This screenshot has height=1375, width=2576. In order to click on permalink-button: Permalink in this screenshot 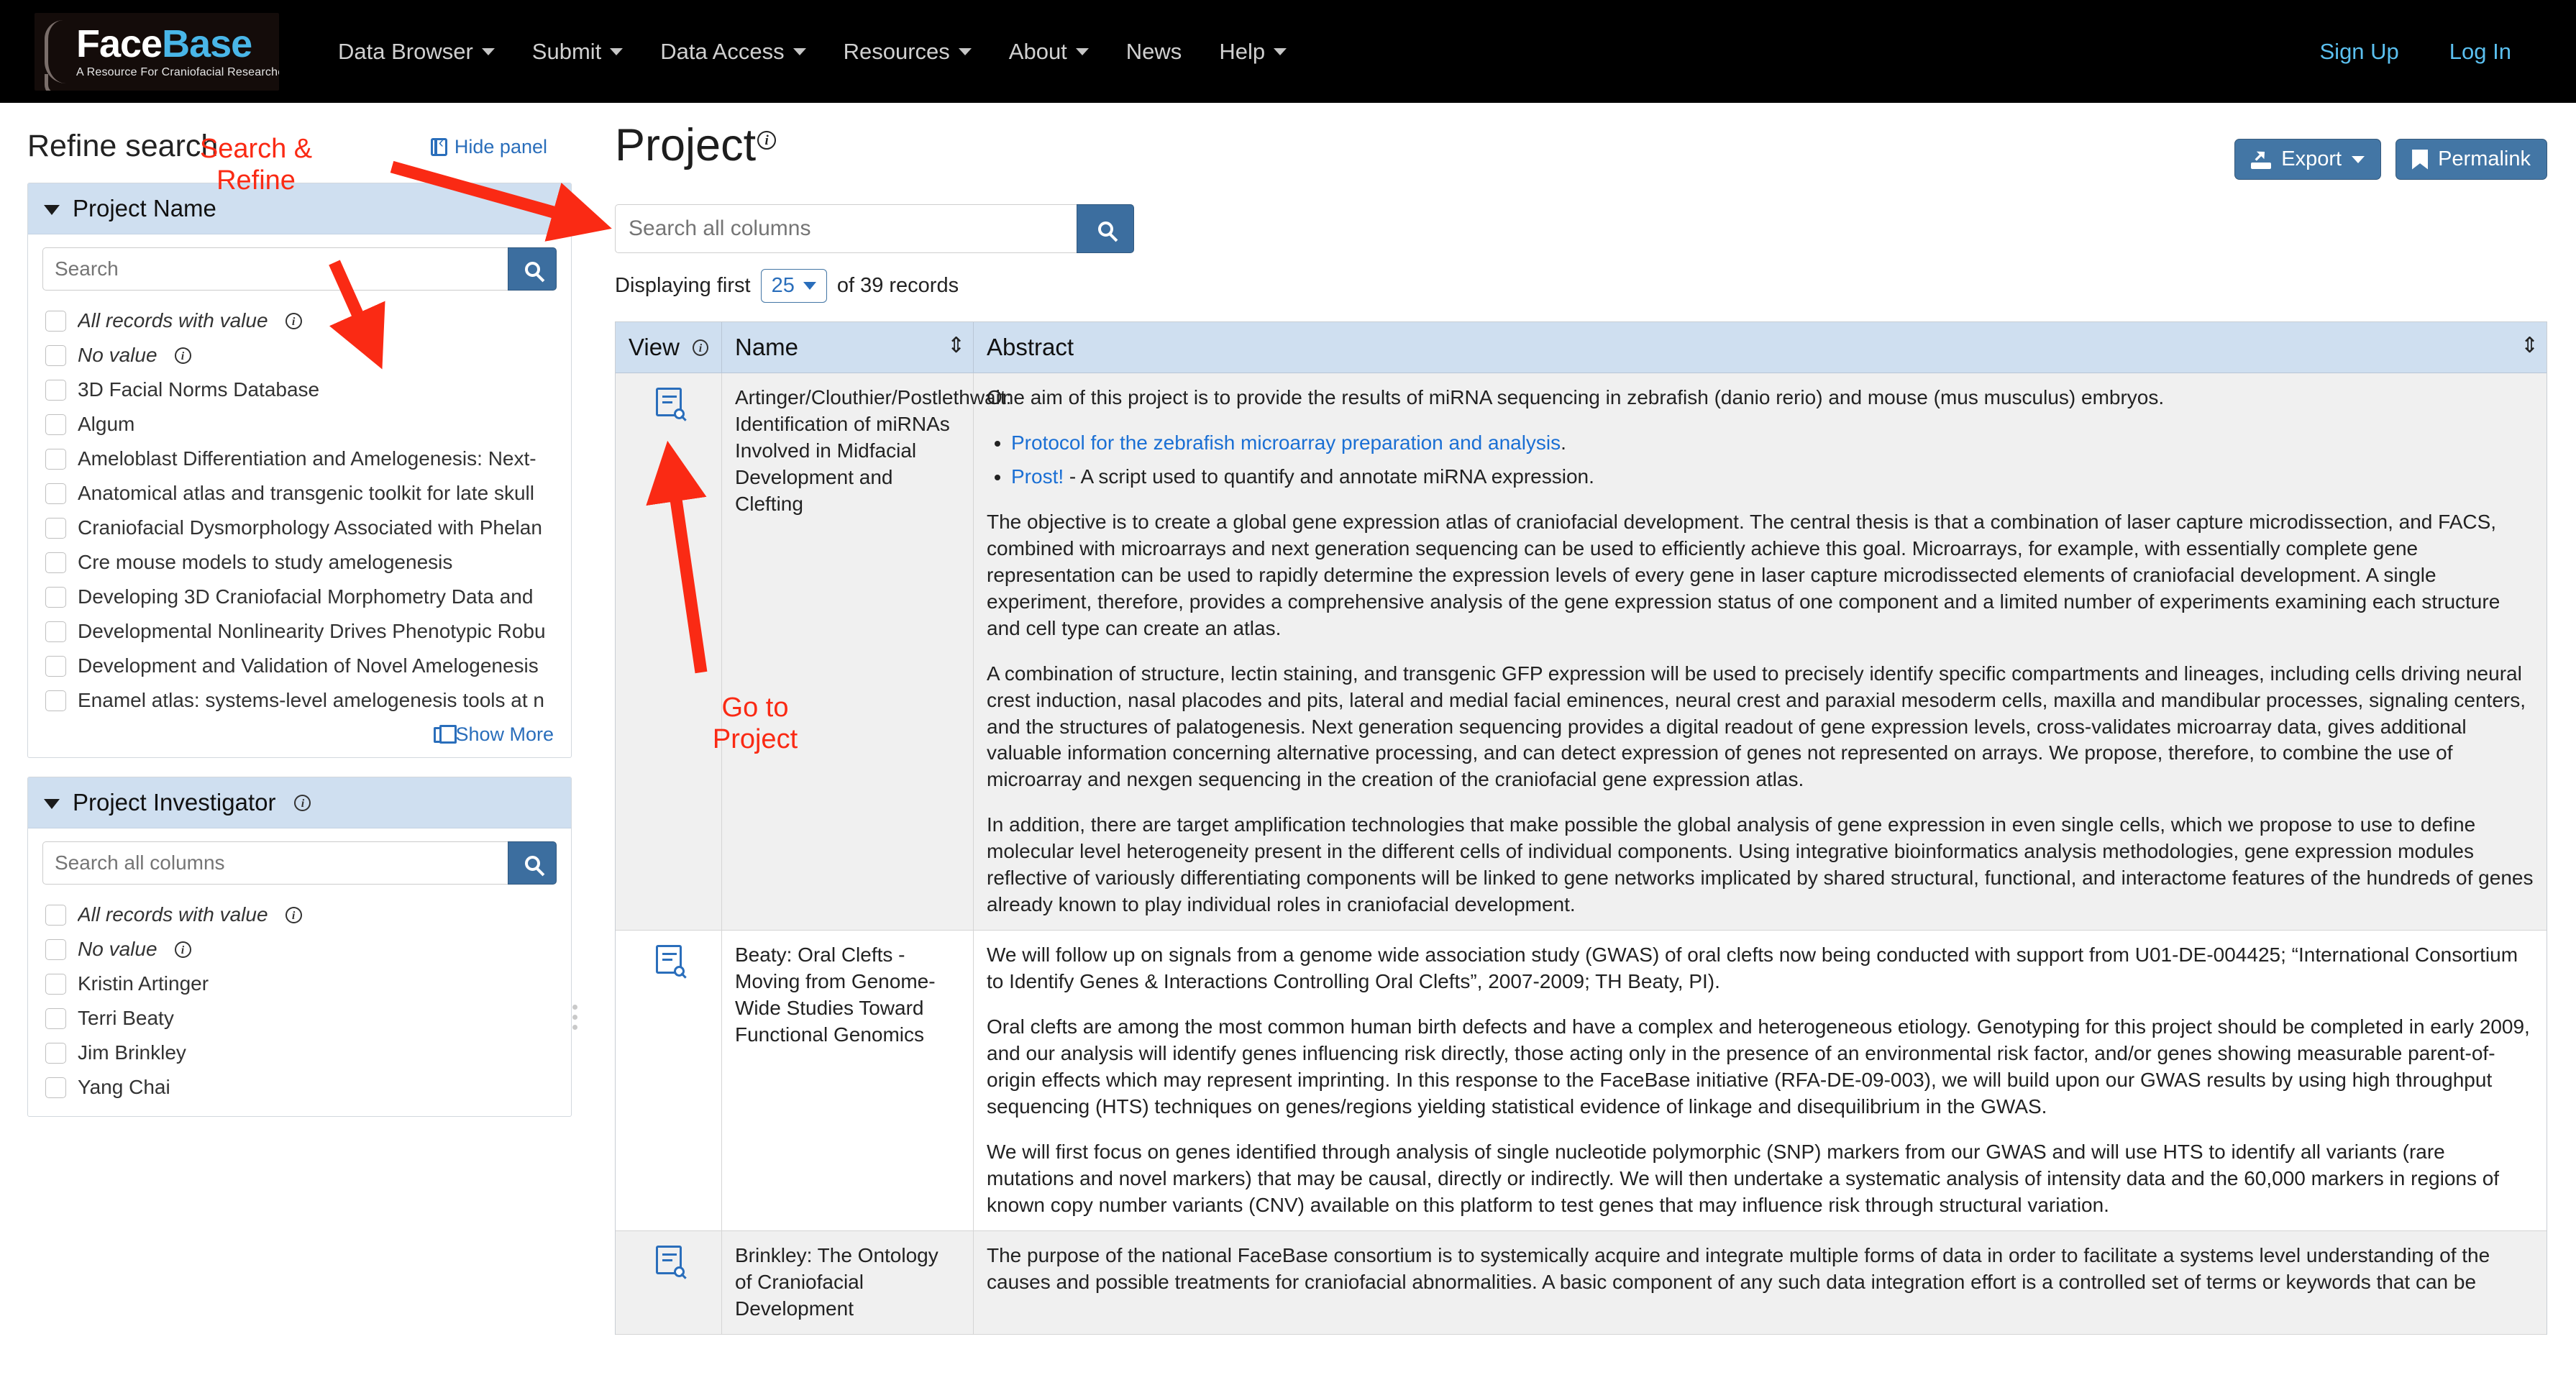, I will do `click(2471, 159)`.